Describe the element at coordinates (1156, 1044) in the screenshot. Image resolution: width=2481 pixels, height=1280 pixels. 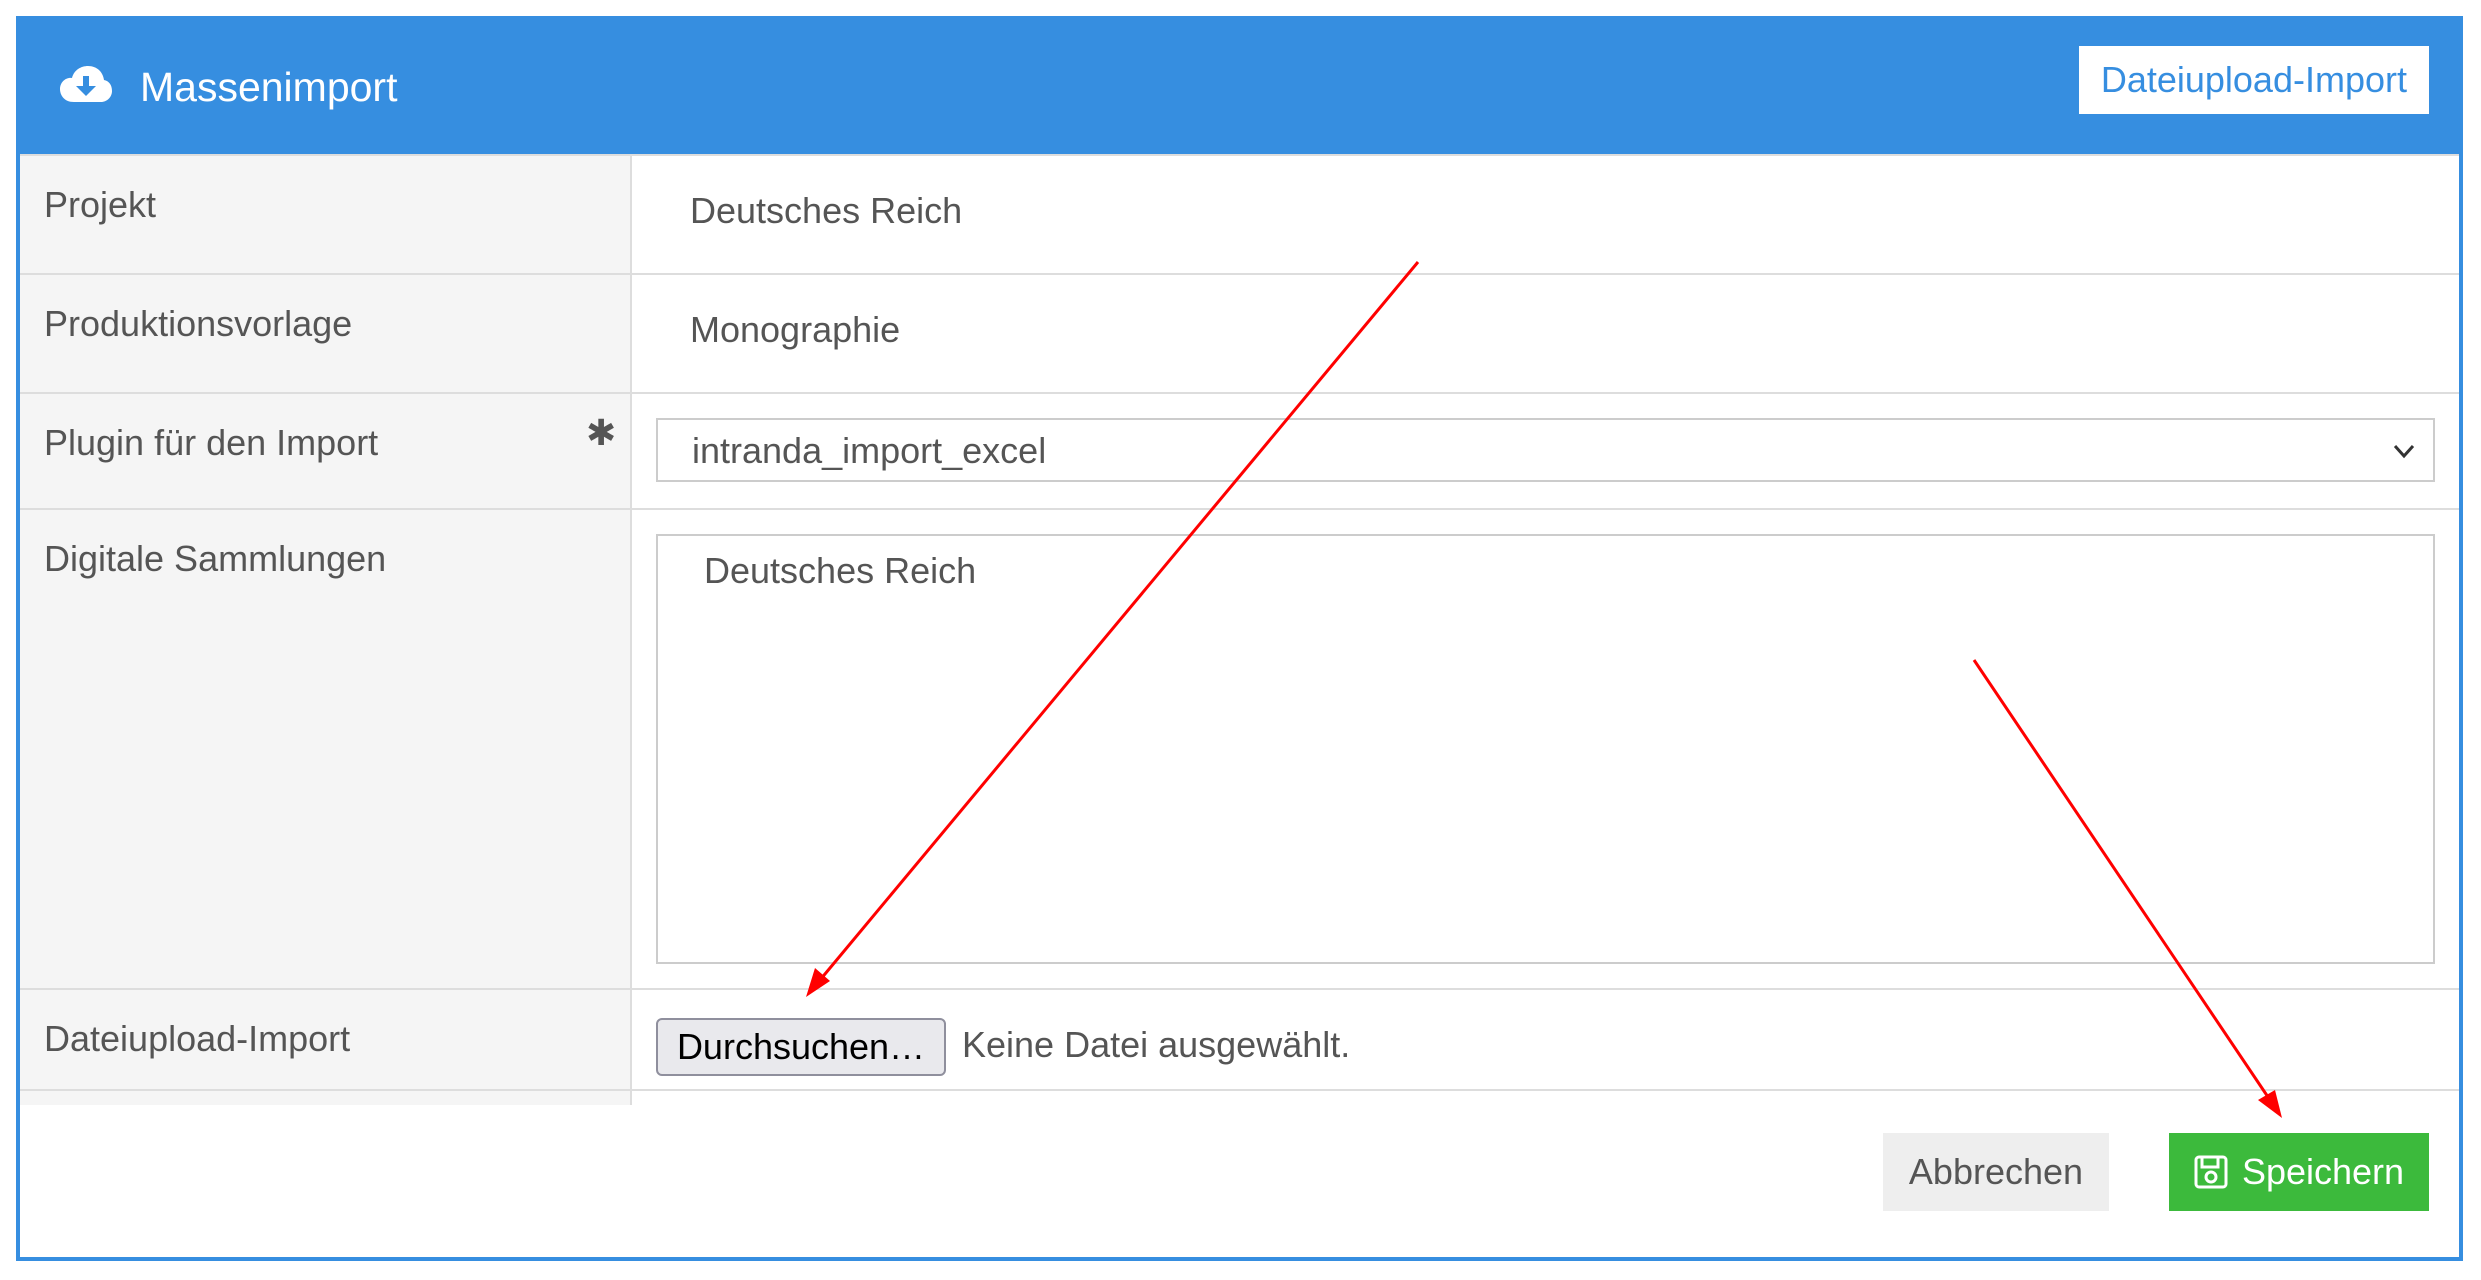
I see `file-status: Keine Datei ausgewählt.` at that location.